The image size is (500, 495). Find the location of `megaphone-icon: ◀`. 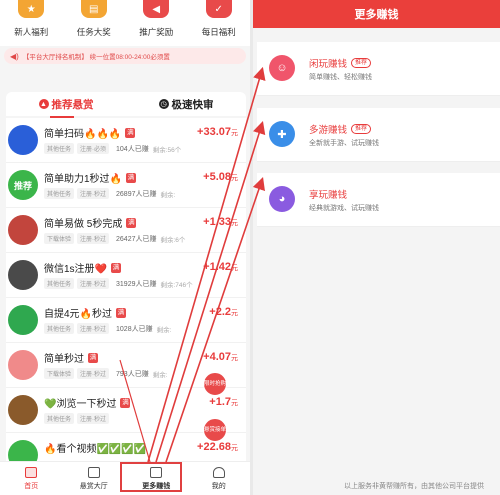

megaphone-icon: ◀ is located at coordinates (156, 9).